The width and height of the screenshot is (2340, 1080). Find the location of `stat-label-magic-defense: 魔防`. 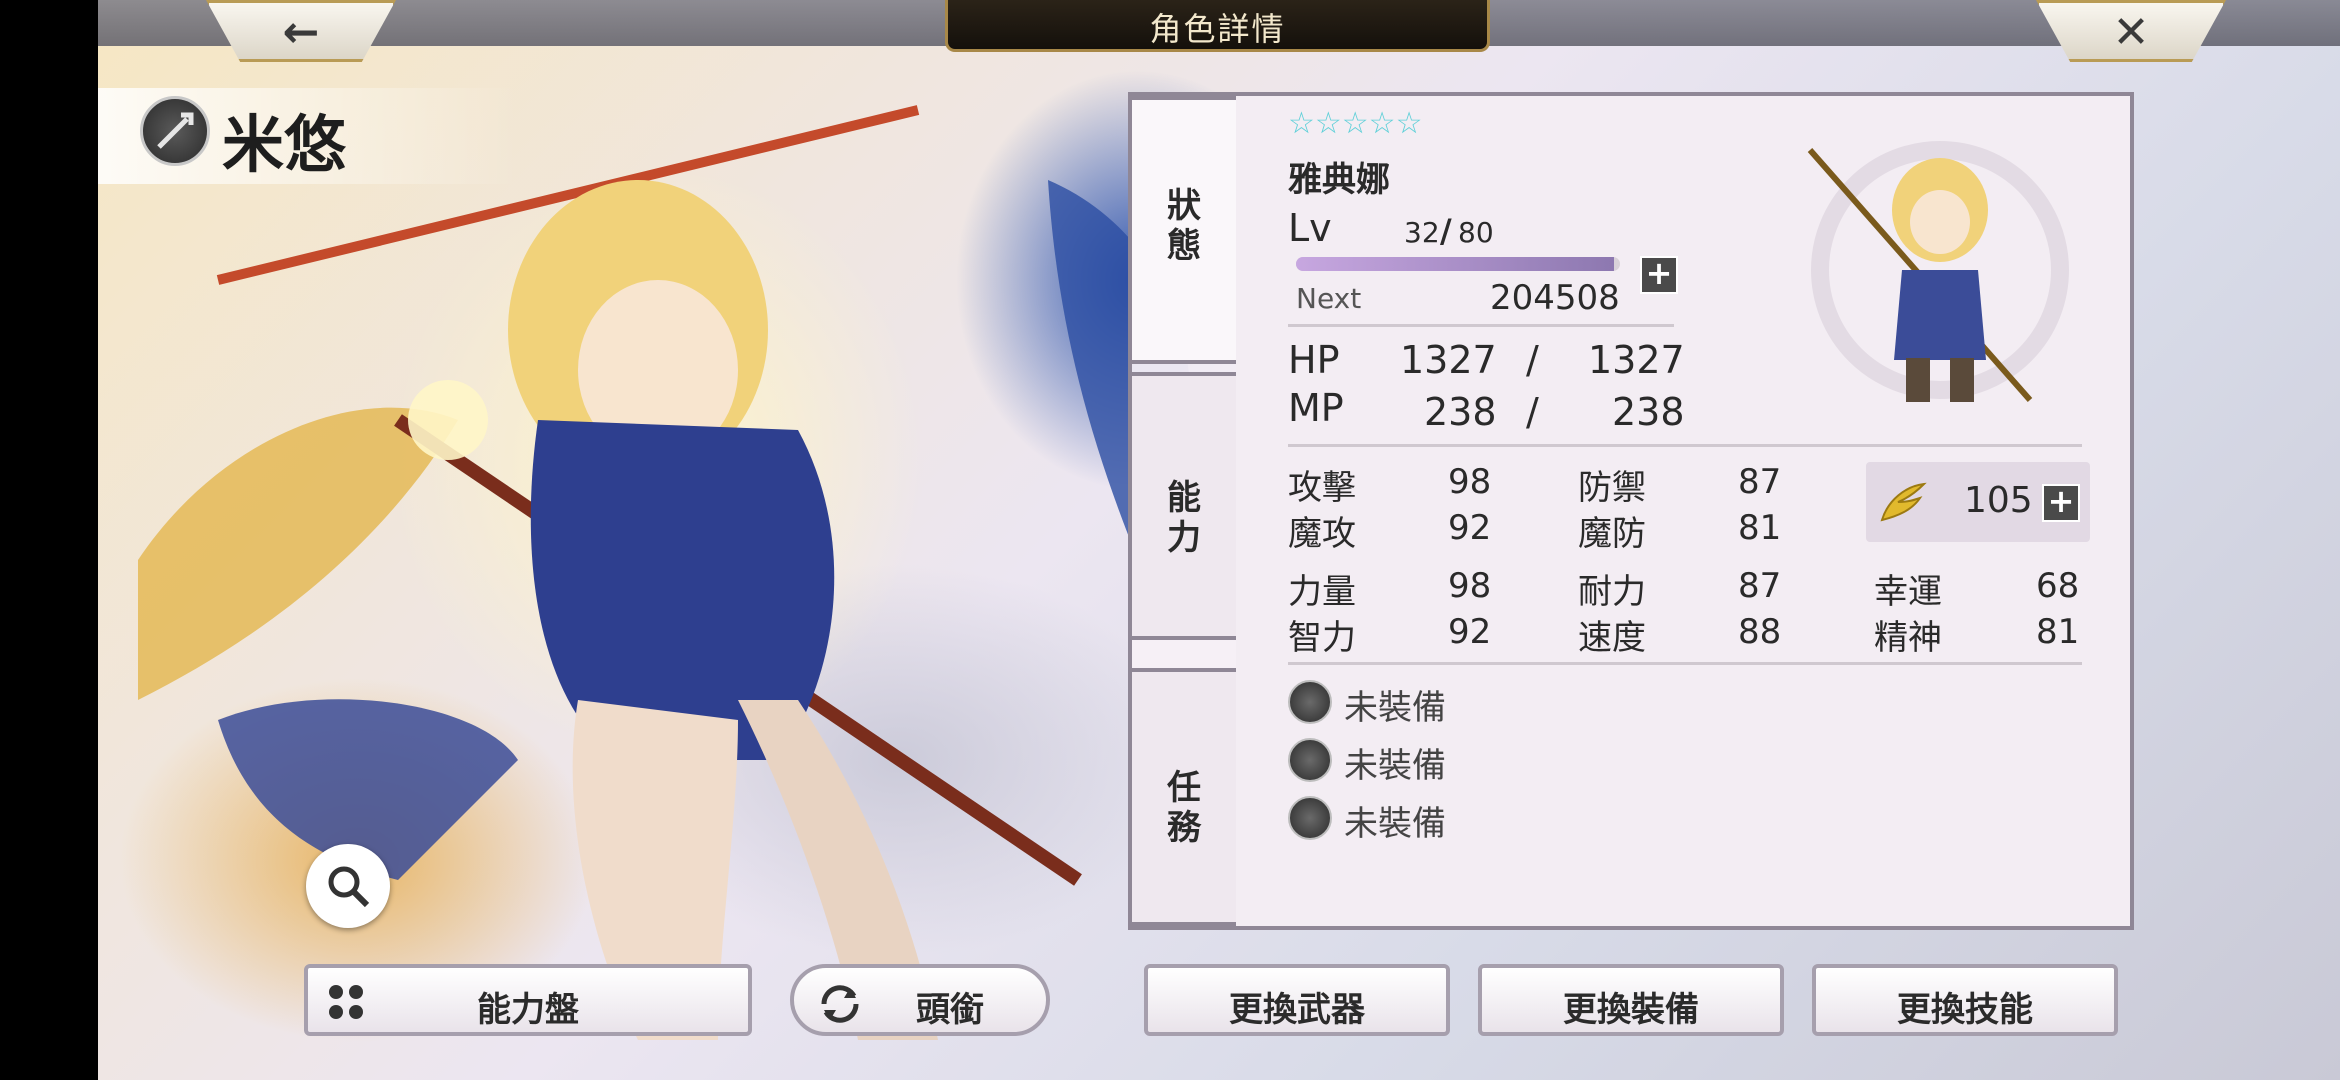

stat-label-magic-defense: 魔防 is located at coordinates (1612, 534).